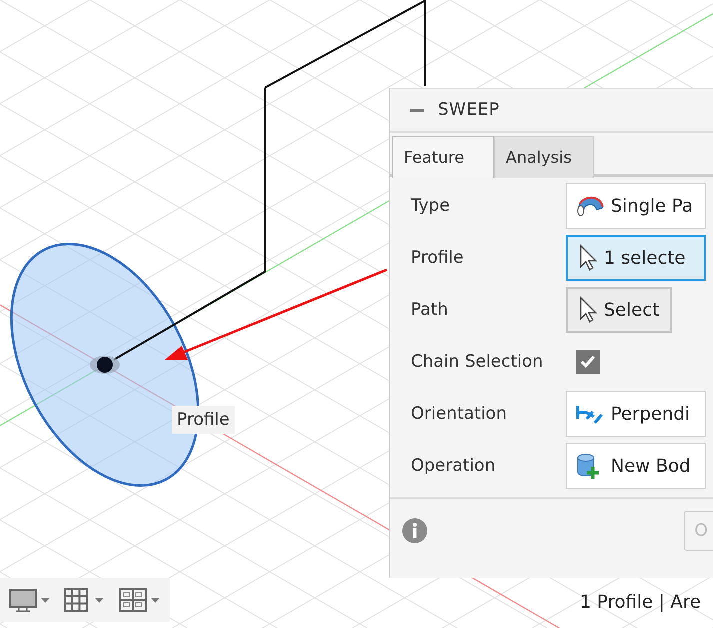  What do you see at coordinates (430, 310) in the screenshot?
I see `field-label: Path` at bounding box center [430, 310].